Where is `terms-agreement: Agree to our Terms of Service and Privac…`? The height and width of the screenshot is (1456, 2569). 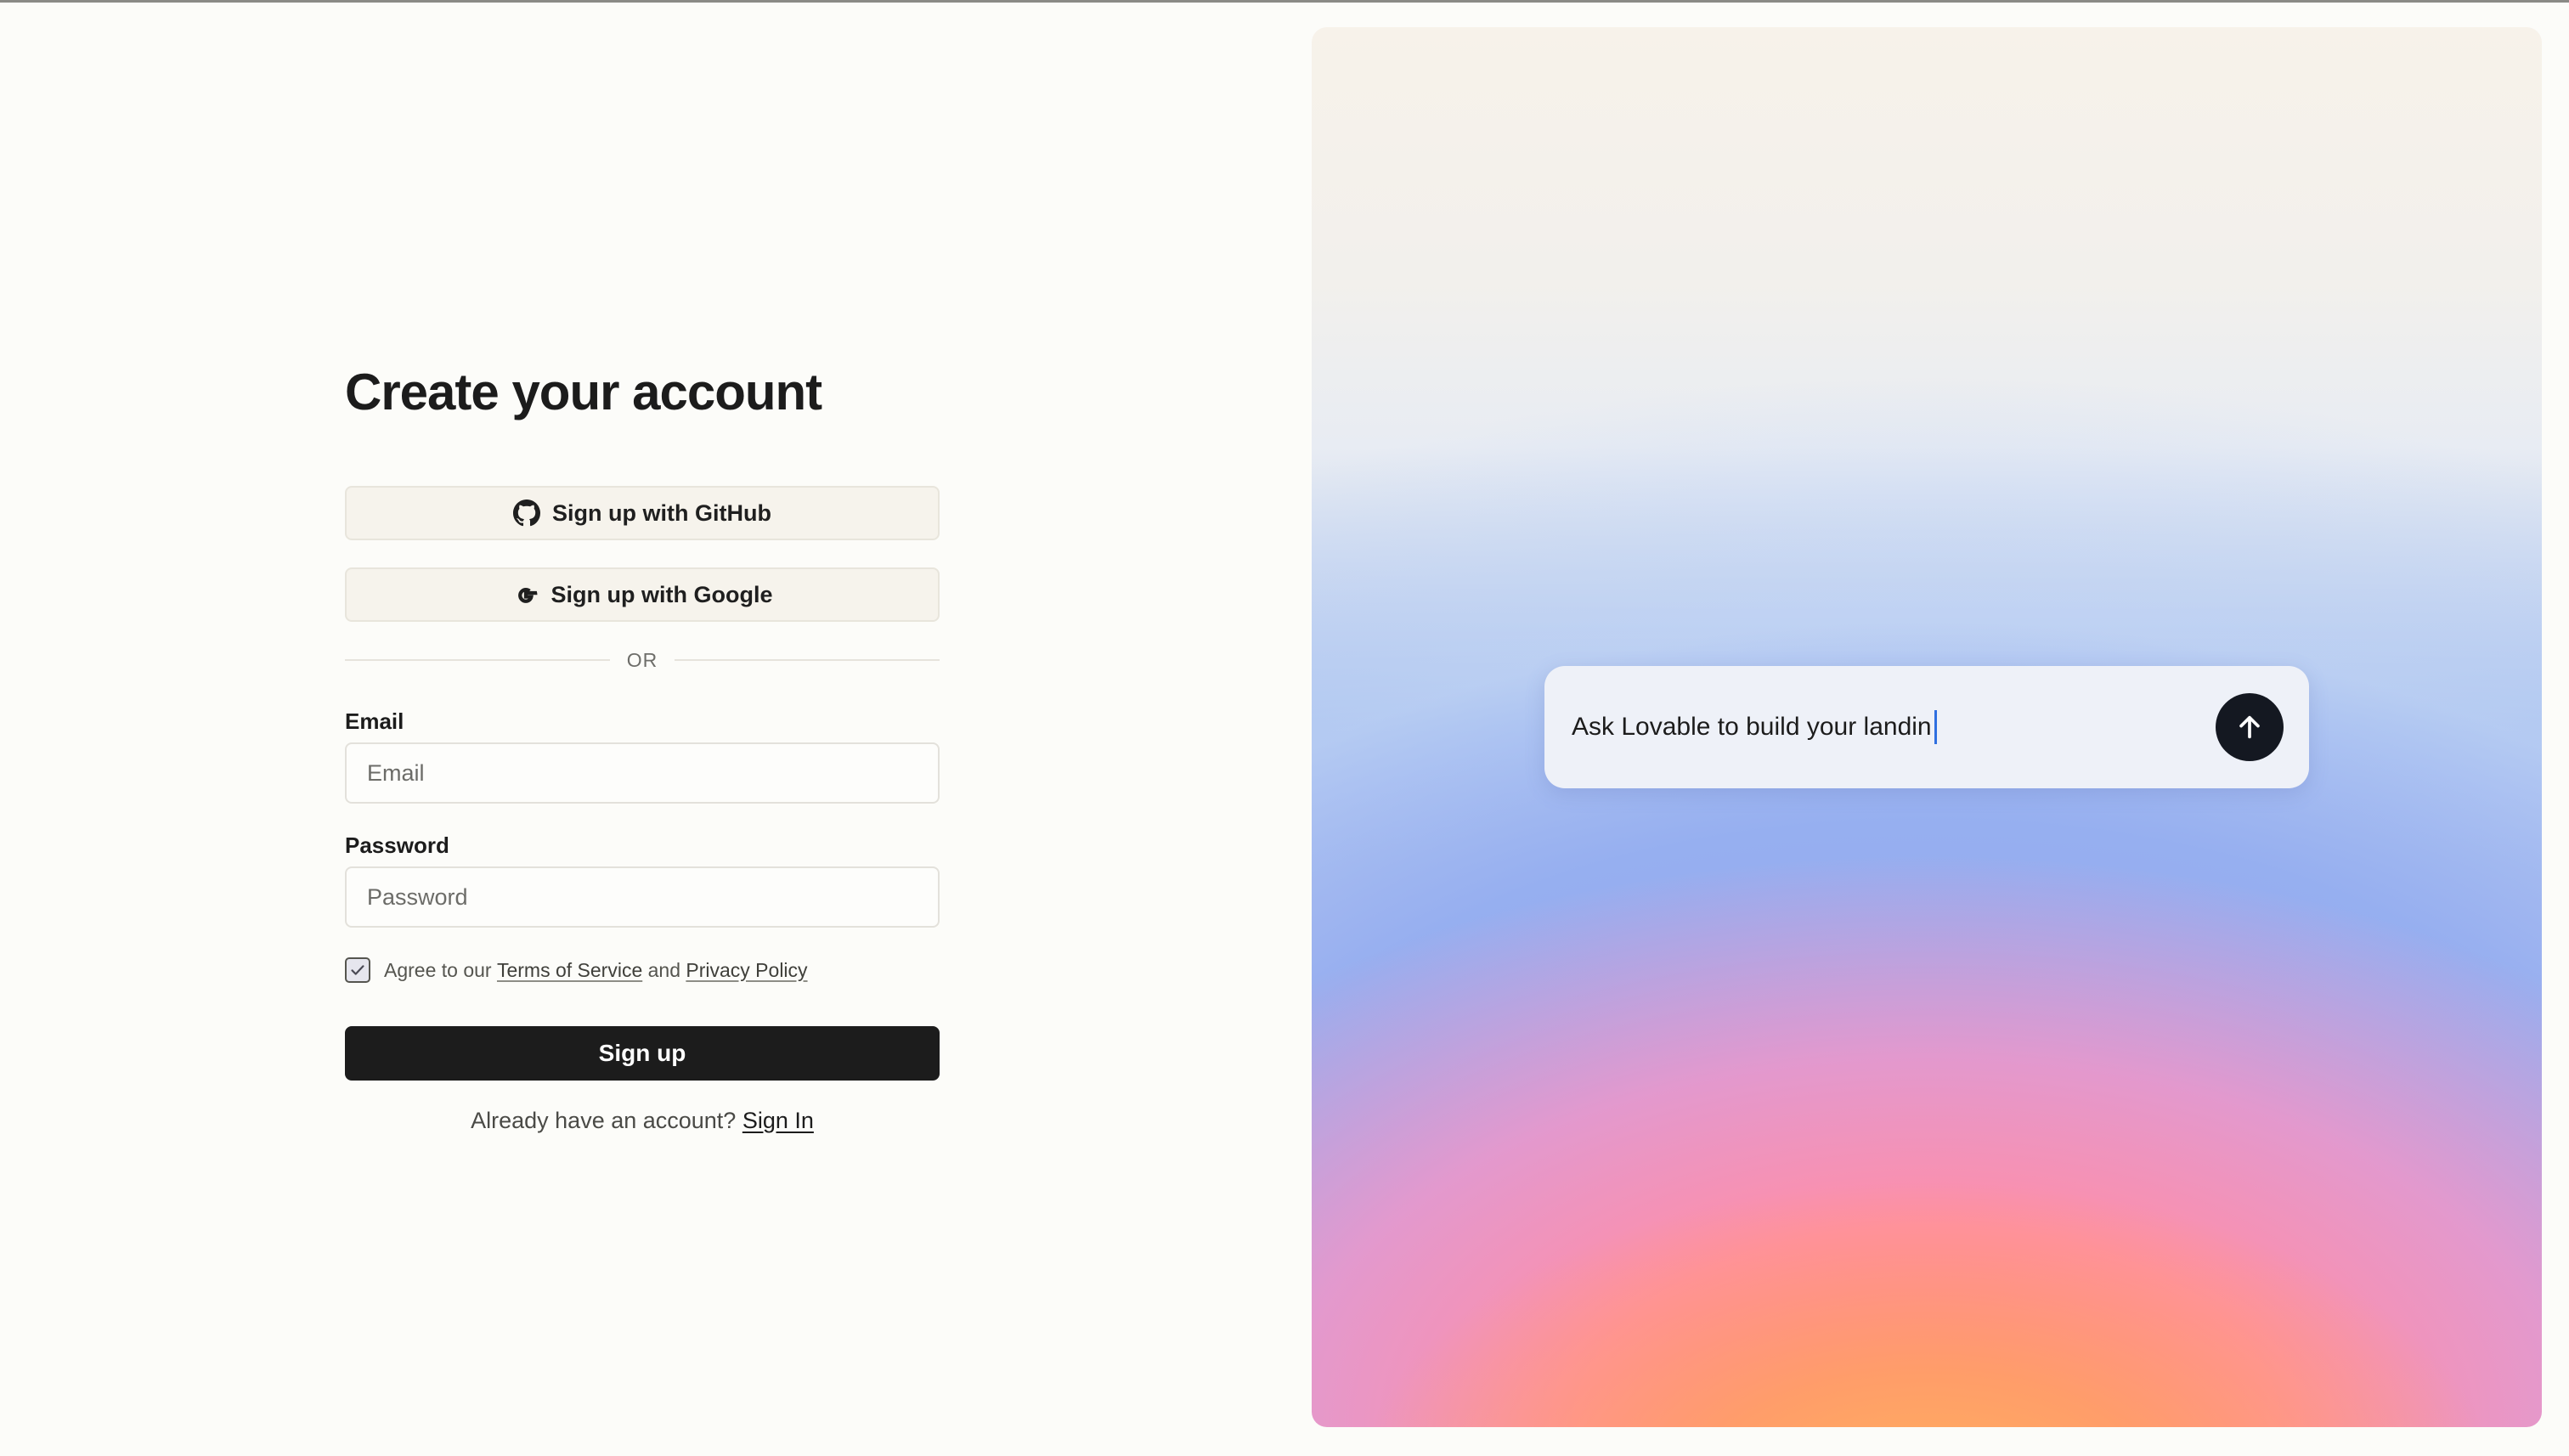
terms-agreement: Agree to our Terms of Service and Privac… is located at coordinates (577, 970).